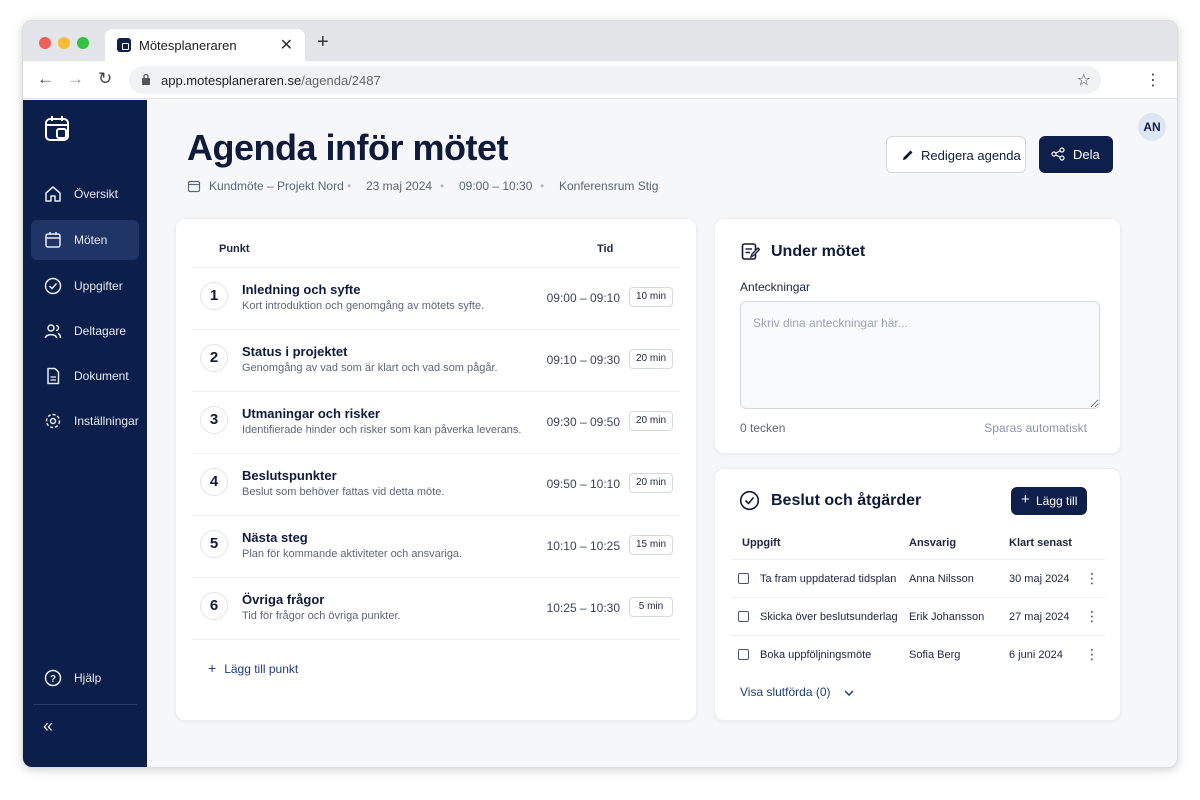 Image resolution: width=1200 pixels, height=800 pixels. What do you see at coordinates (105, 79) in the screenshot?
I see `reload-icon: ↻` at bounding box center [105, 79].